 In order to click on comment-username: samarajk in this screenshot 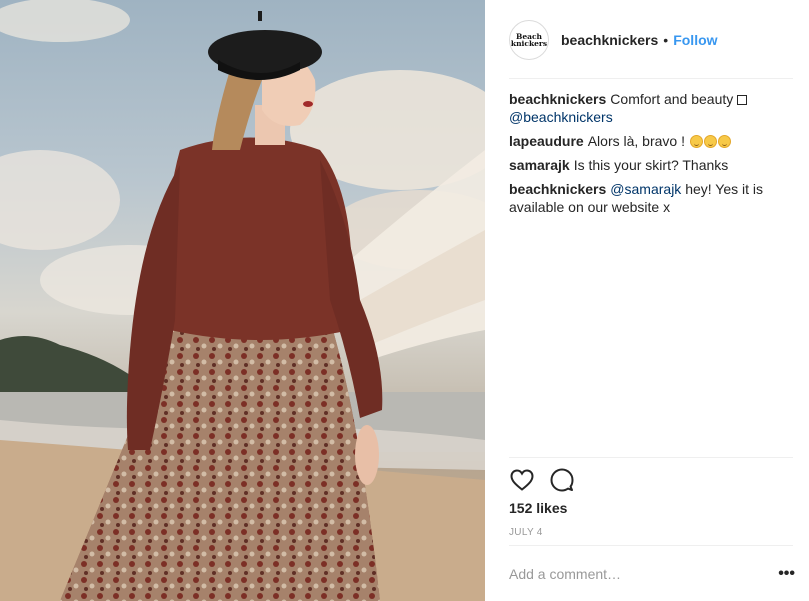, I will do `click(539, 165)`.